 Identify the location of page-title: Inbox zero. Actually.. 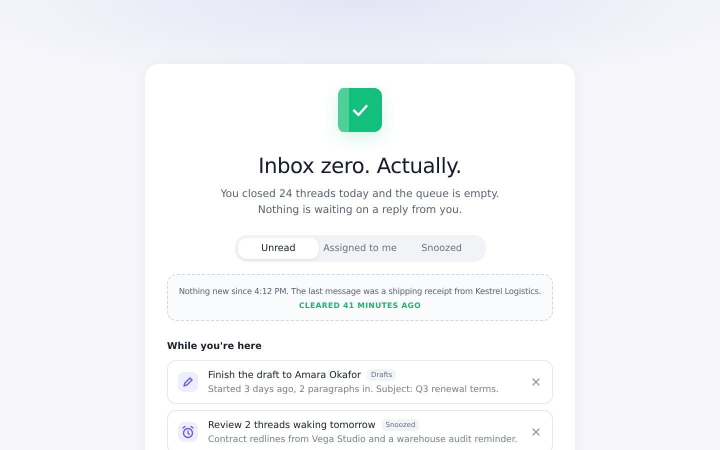
(360, 166).